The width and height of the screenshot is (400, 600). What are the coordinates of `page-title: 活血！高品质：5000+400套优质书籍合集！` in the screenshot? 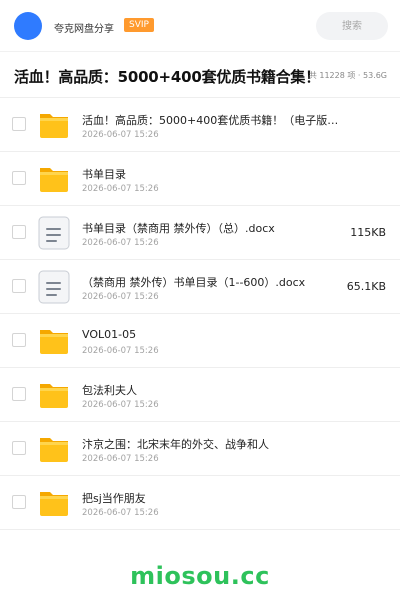 It's located at (167, 77).